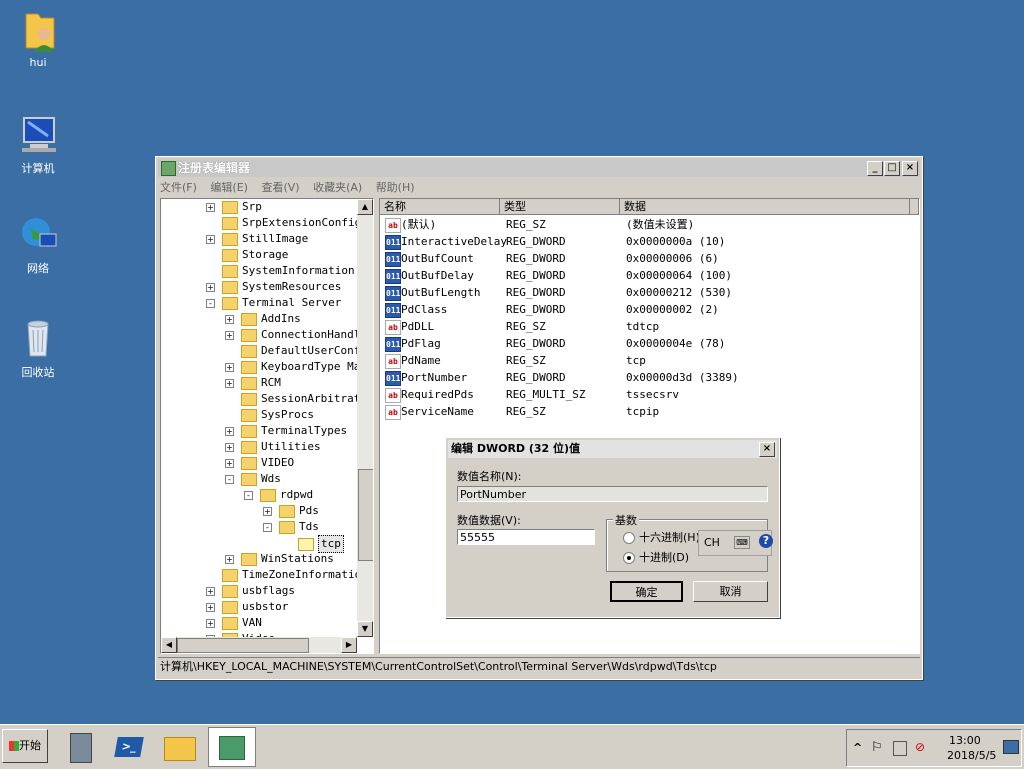 The image size is (1024, 769). I want to click on tree-item: + usbstor, so click(247, 607).